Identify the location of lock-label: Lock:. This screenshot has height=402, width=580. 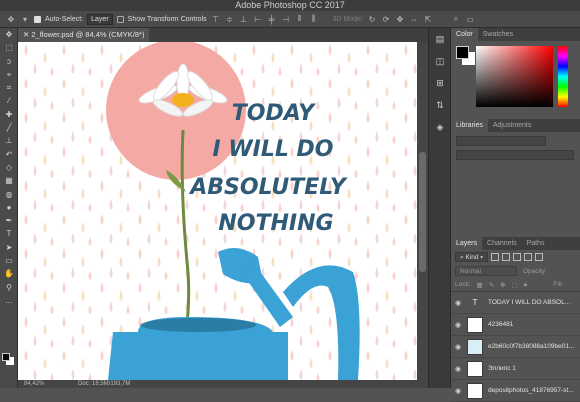
(463, 284).